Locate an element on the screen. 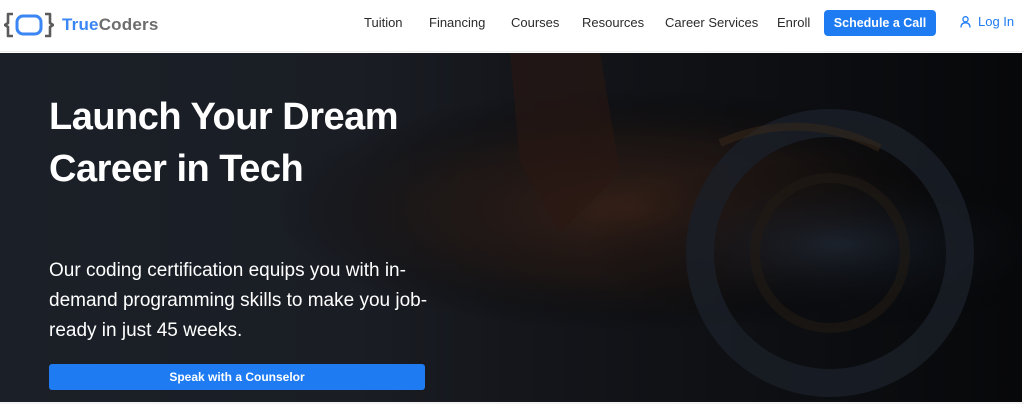 Image resolution: width=1024 pixels, height=404 pixels. brand-name-true: True is located at coordinates (80, 24).